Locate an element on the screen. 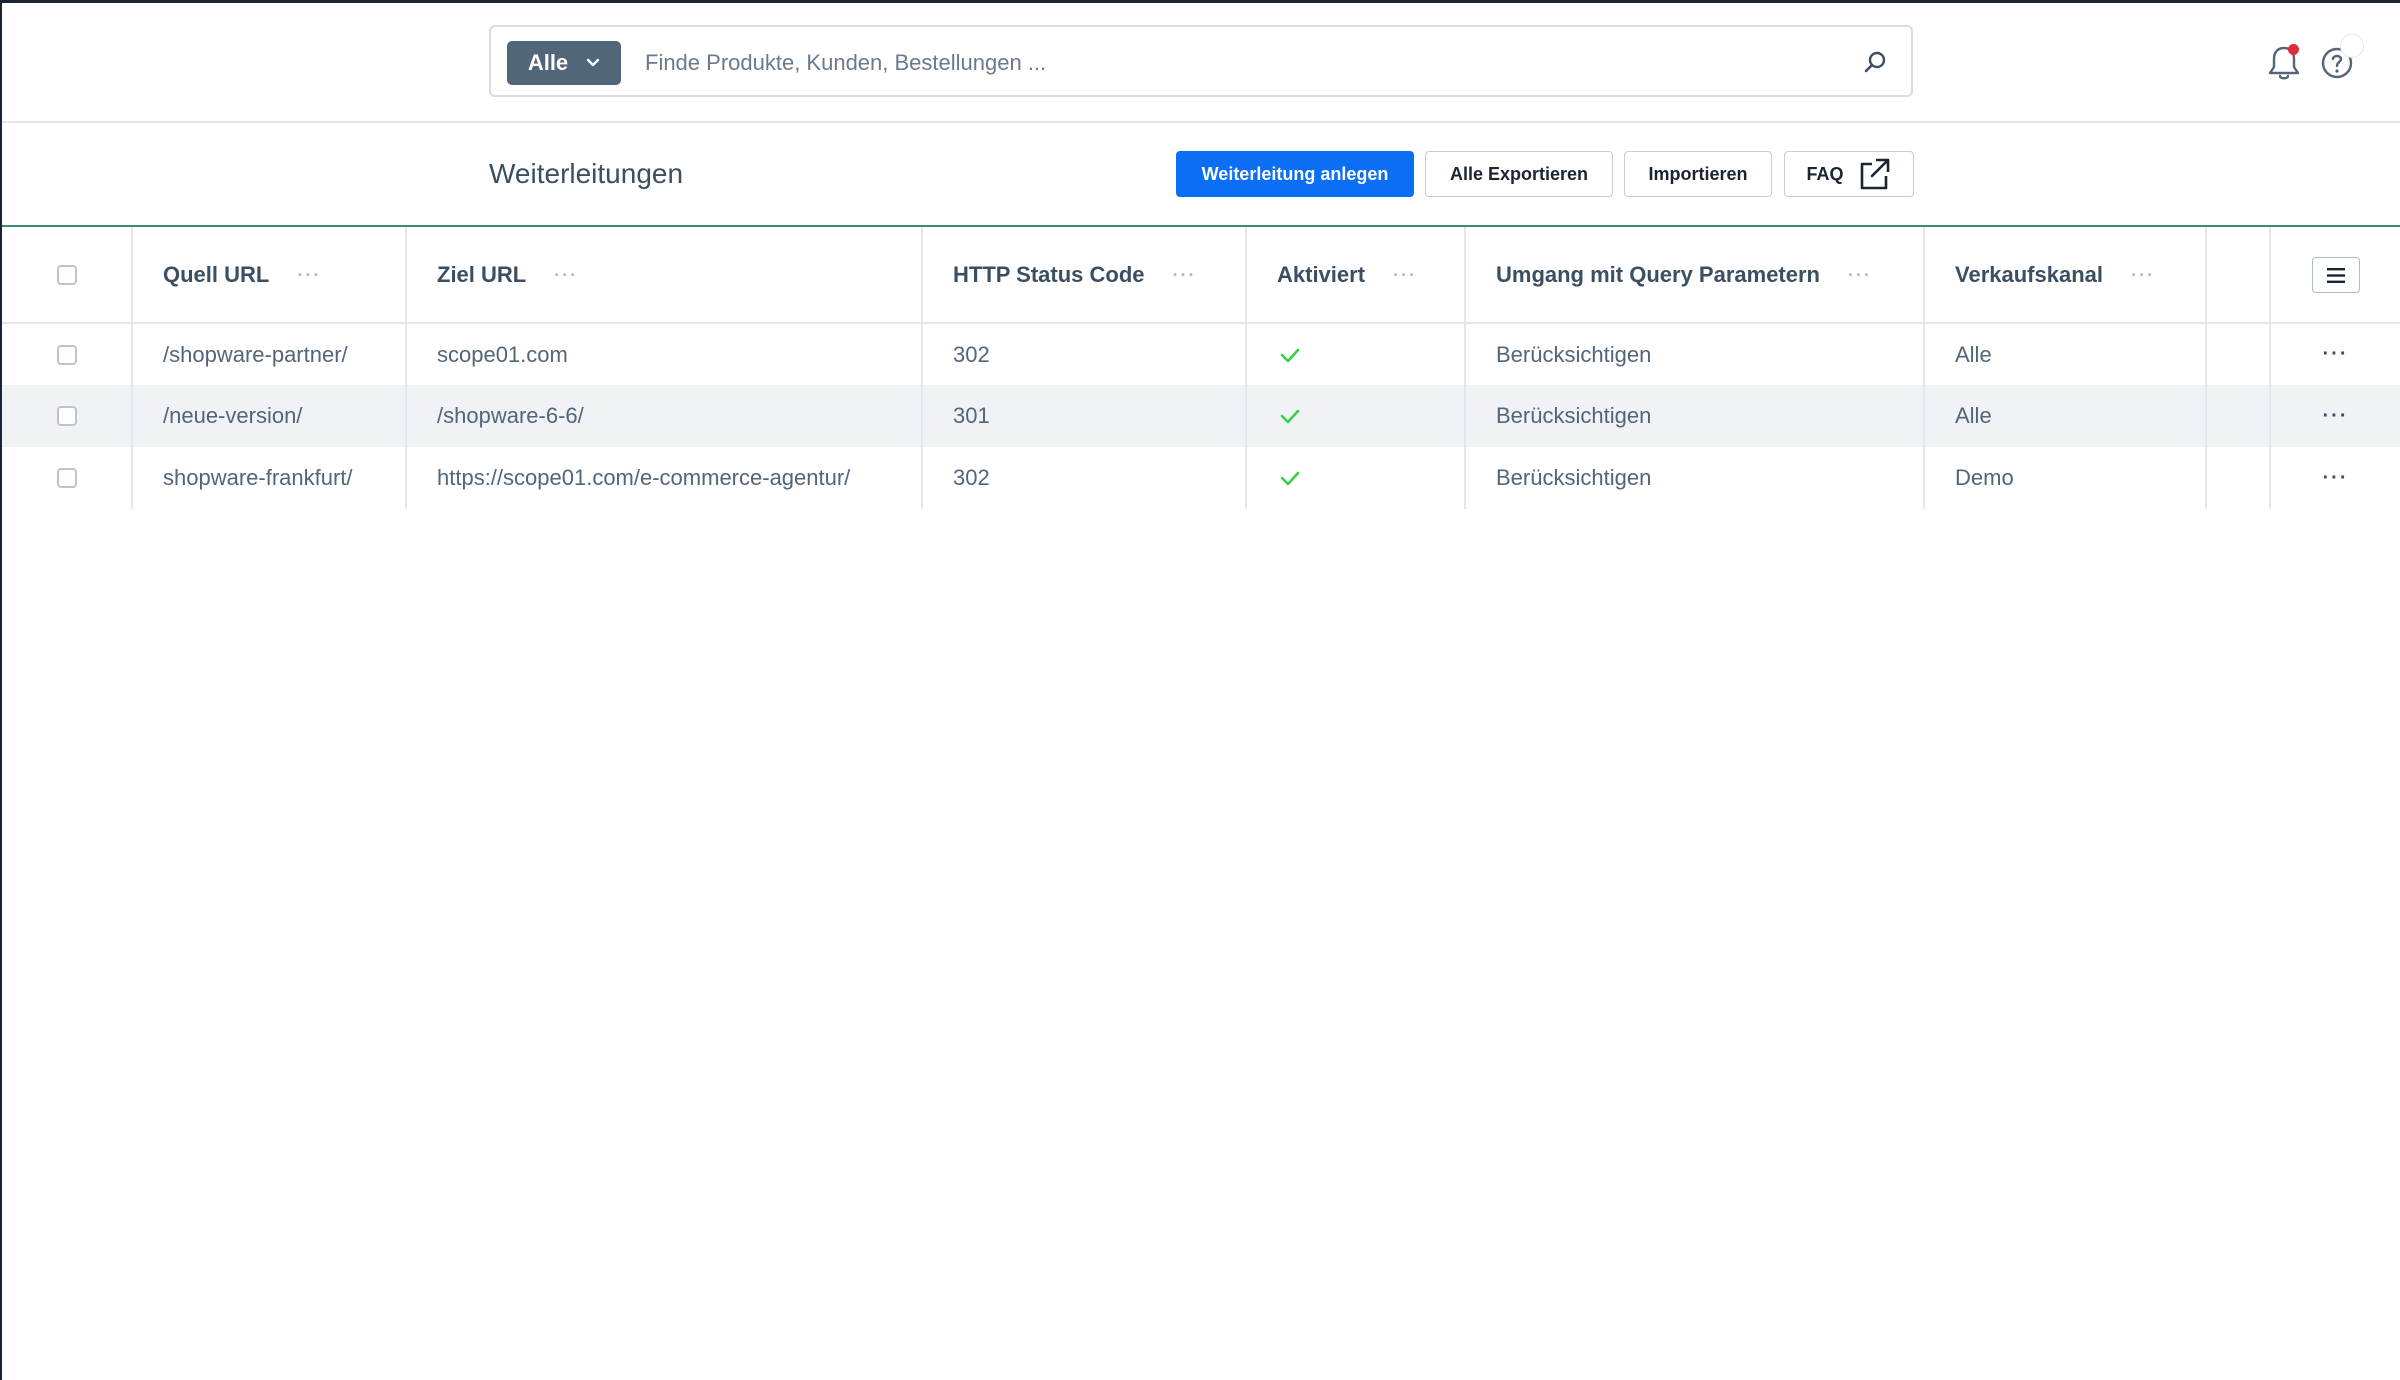  cell-target-url: https://scope01.com/e-commerce-agentur/ is located at coordinates (664, 478).